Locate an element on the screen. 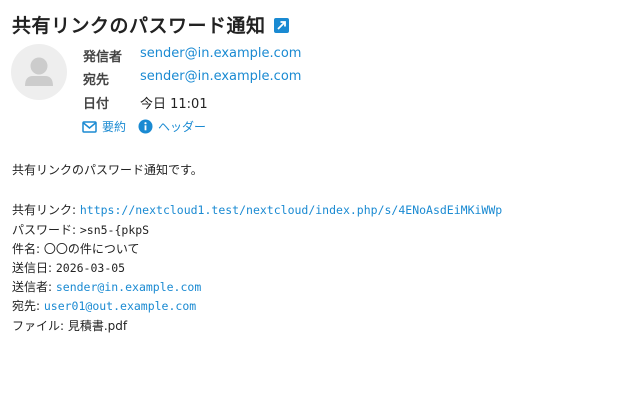 The width and height of the screenshot is (621, 402). headers-link: ヘッダー is located at coordinates (172, 126).